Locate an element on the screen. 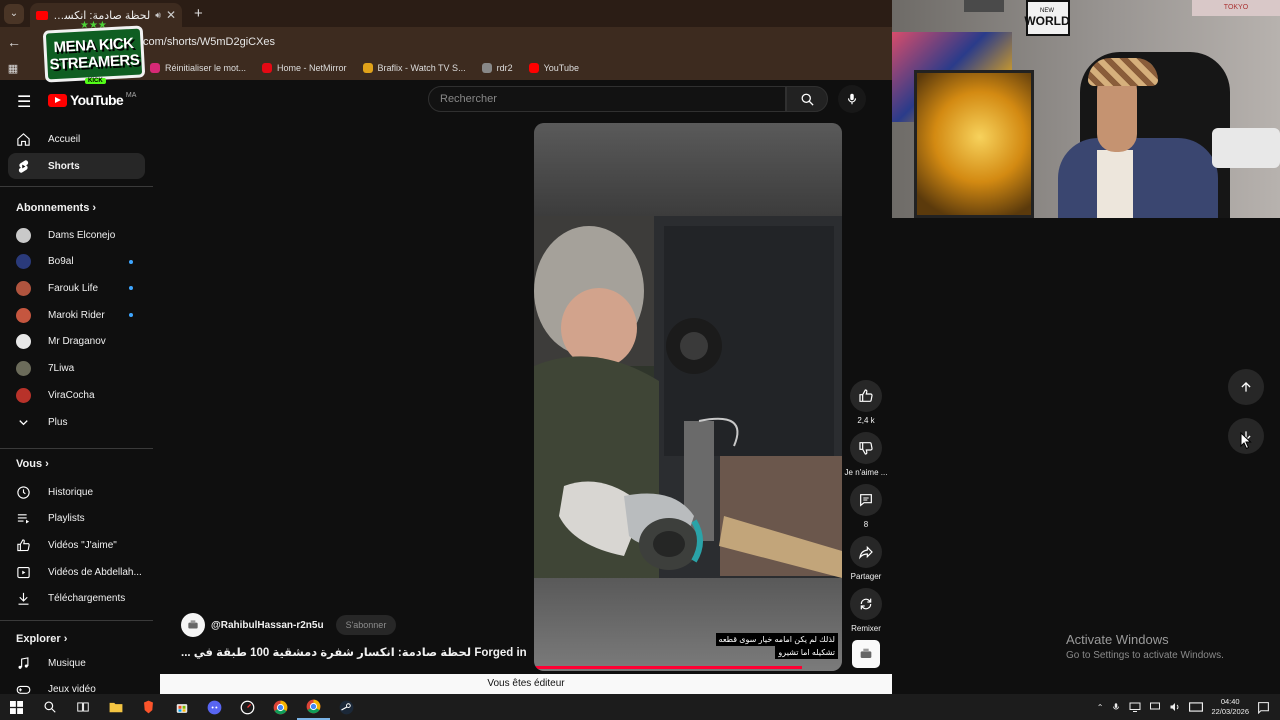 The width and height of the screenshot is (1280, 720). sidebar-item-label: Shorts is located at coordinates (64, 166).